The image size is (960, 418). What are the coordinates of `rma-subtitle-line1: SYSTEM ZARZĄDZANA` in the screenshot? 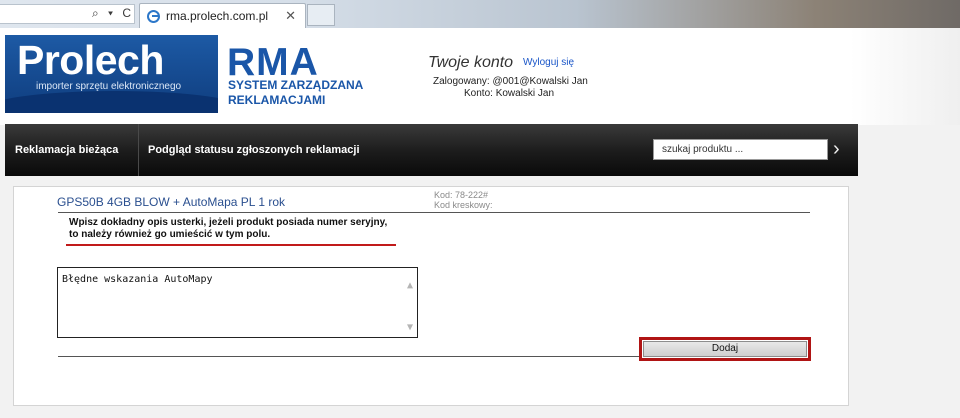 It's located at (296, 85).